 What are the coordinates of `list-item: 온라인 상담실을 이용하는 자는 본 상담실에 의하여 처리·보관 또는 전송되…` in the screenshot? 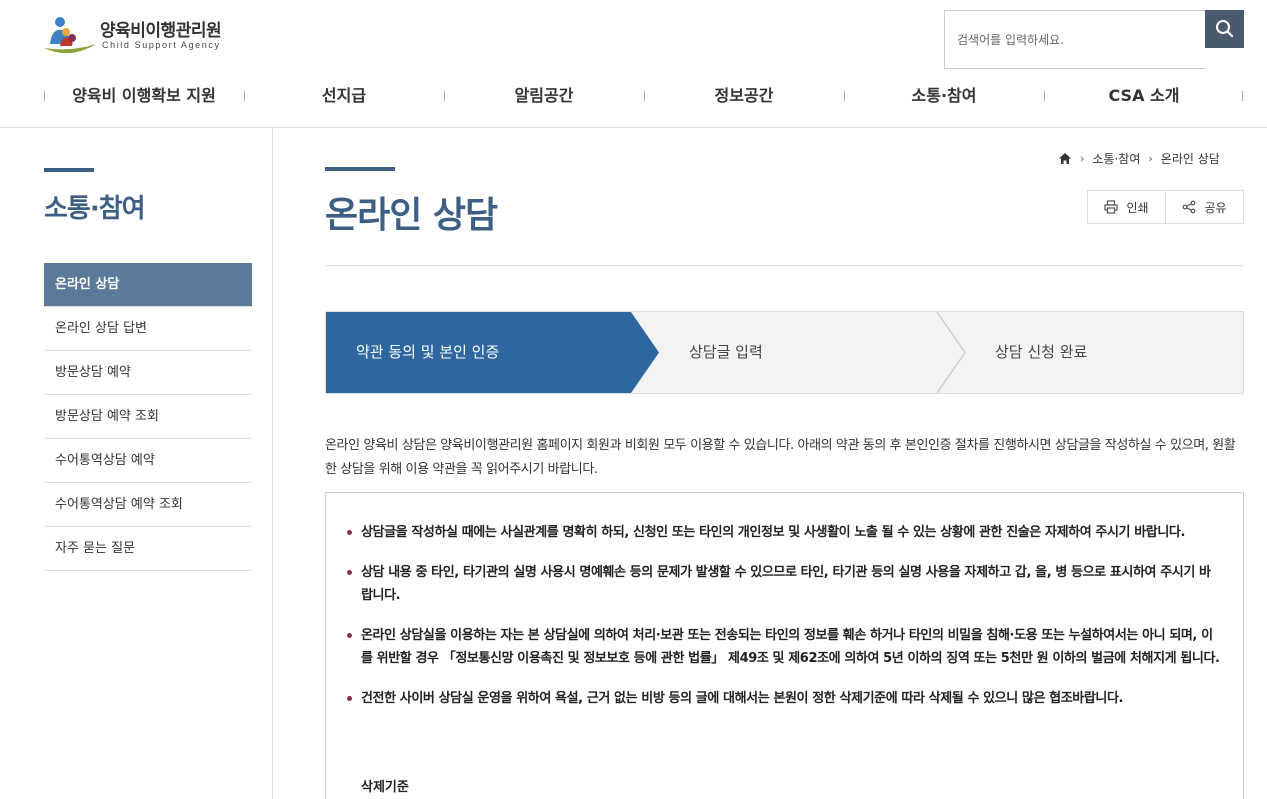 It's located at (783, 647).